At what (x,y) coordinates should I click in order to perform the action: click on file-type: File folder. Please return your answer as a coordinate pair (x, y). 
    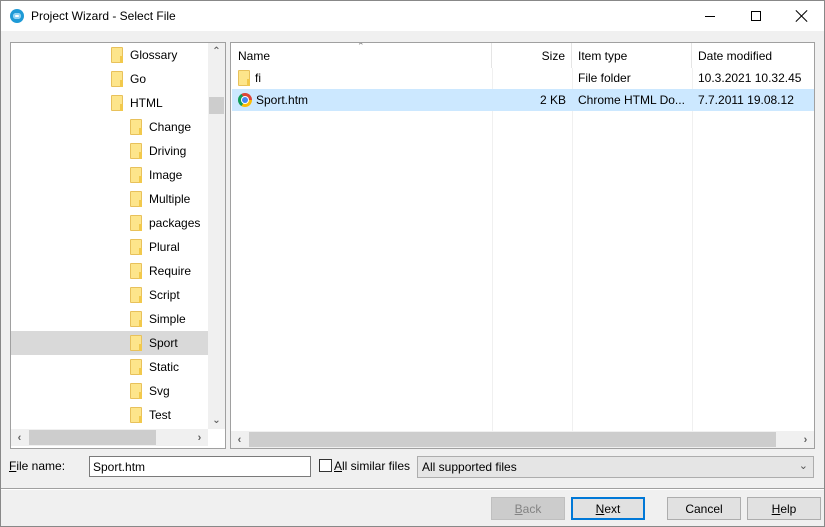
    Looking at the image, I should click on (604, 78).